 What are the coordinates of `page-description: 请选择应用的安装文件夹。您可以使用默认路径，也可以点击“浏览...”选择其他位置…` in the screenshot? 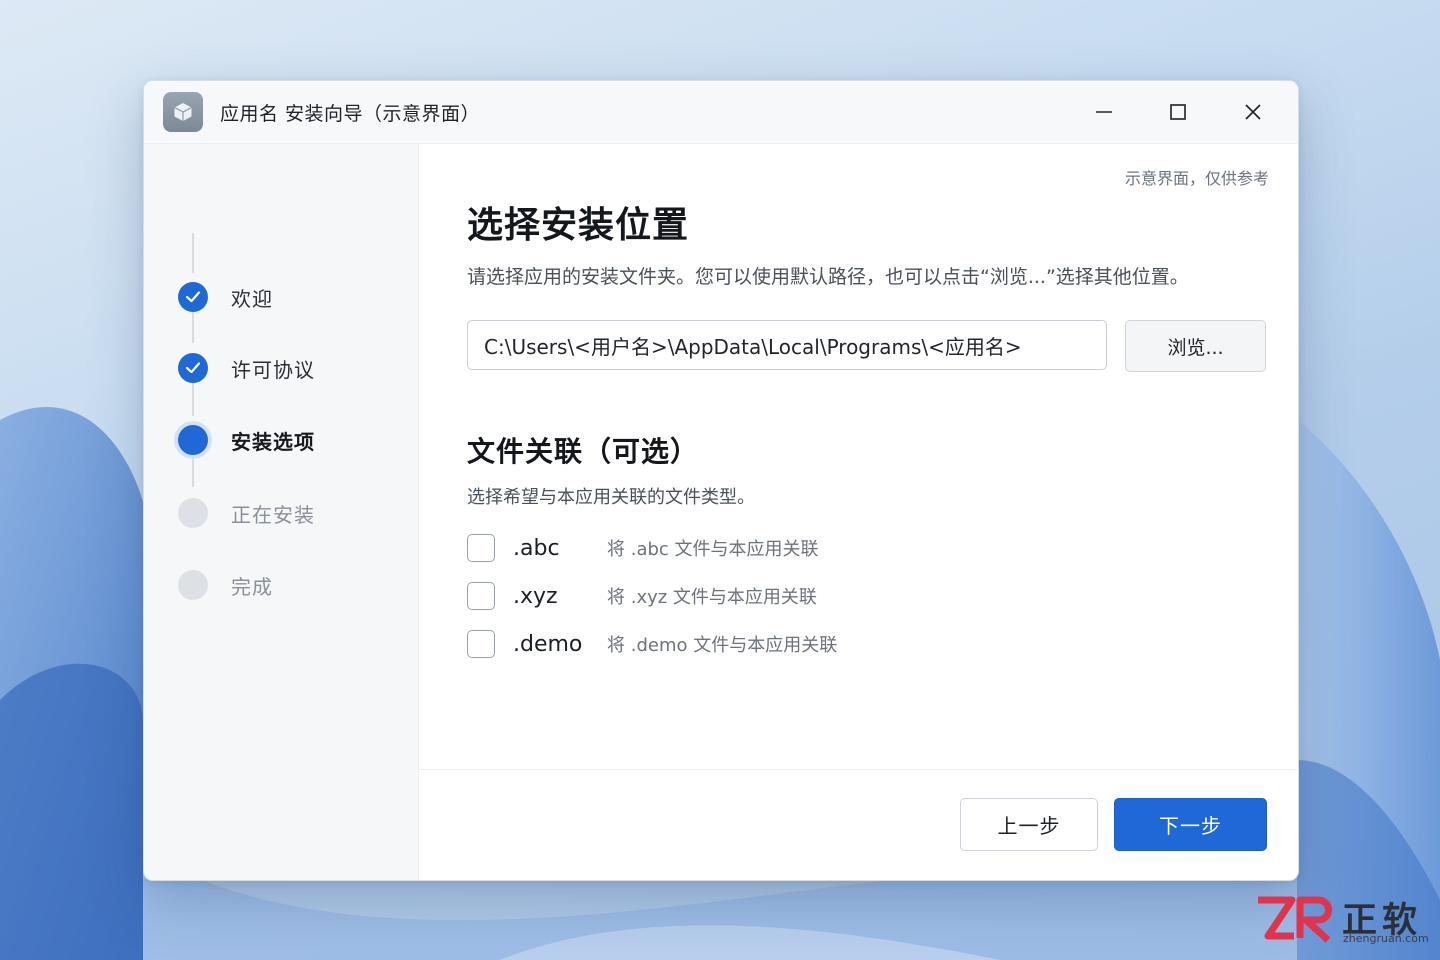 It's located at (828, 277).